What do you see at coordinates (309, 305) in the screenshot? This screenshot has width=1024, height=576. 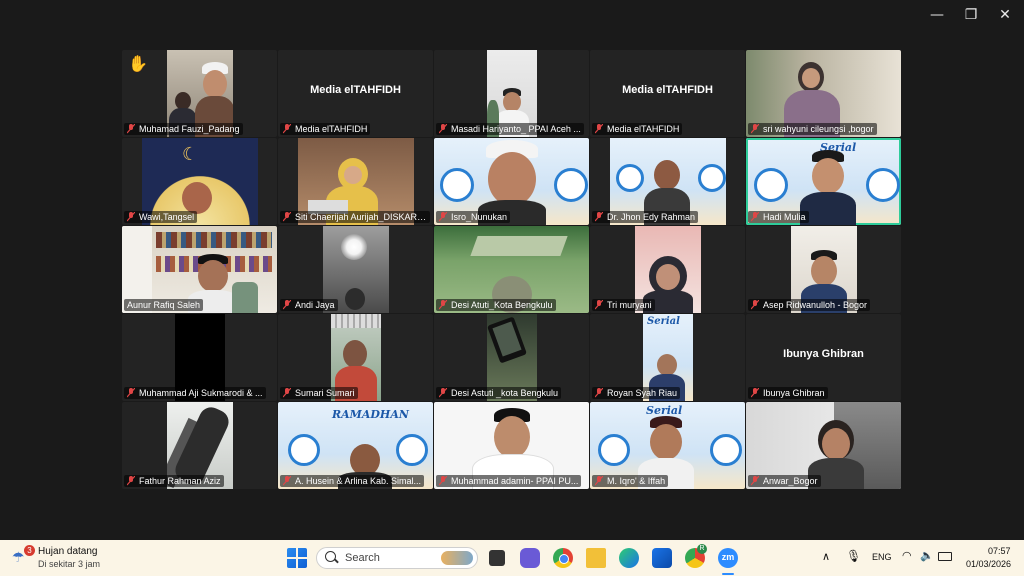 I see `participant-name-label: Andi Jaya` at bounding box center [309, 305].